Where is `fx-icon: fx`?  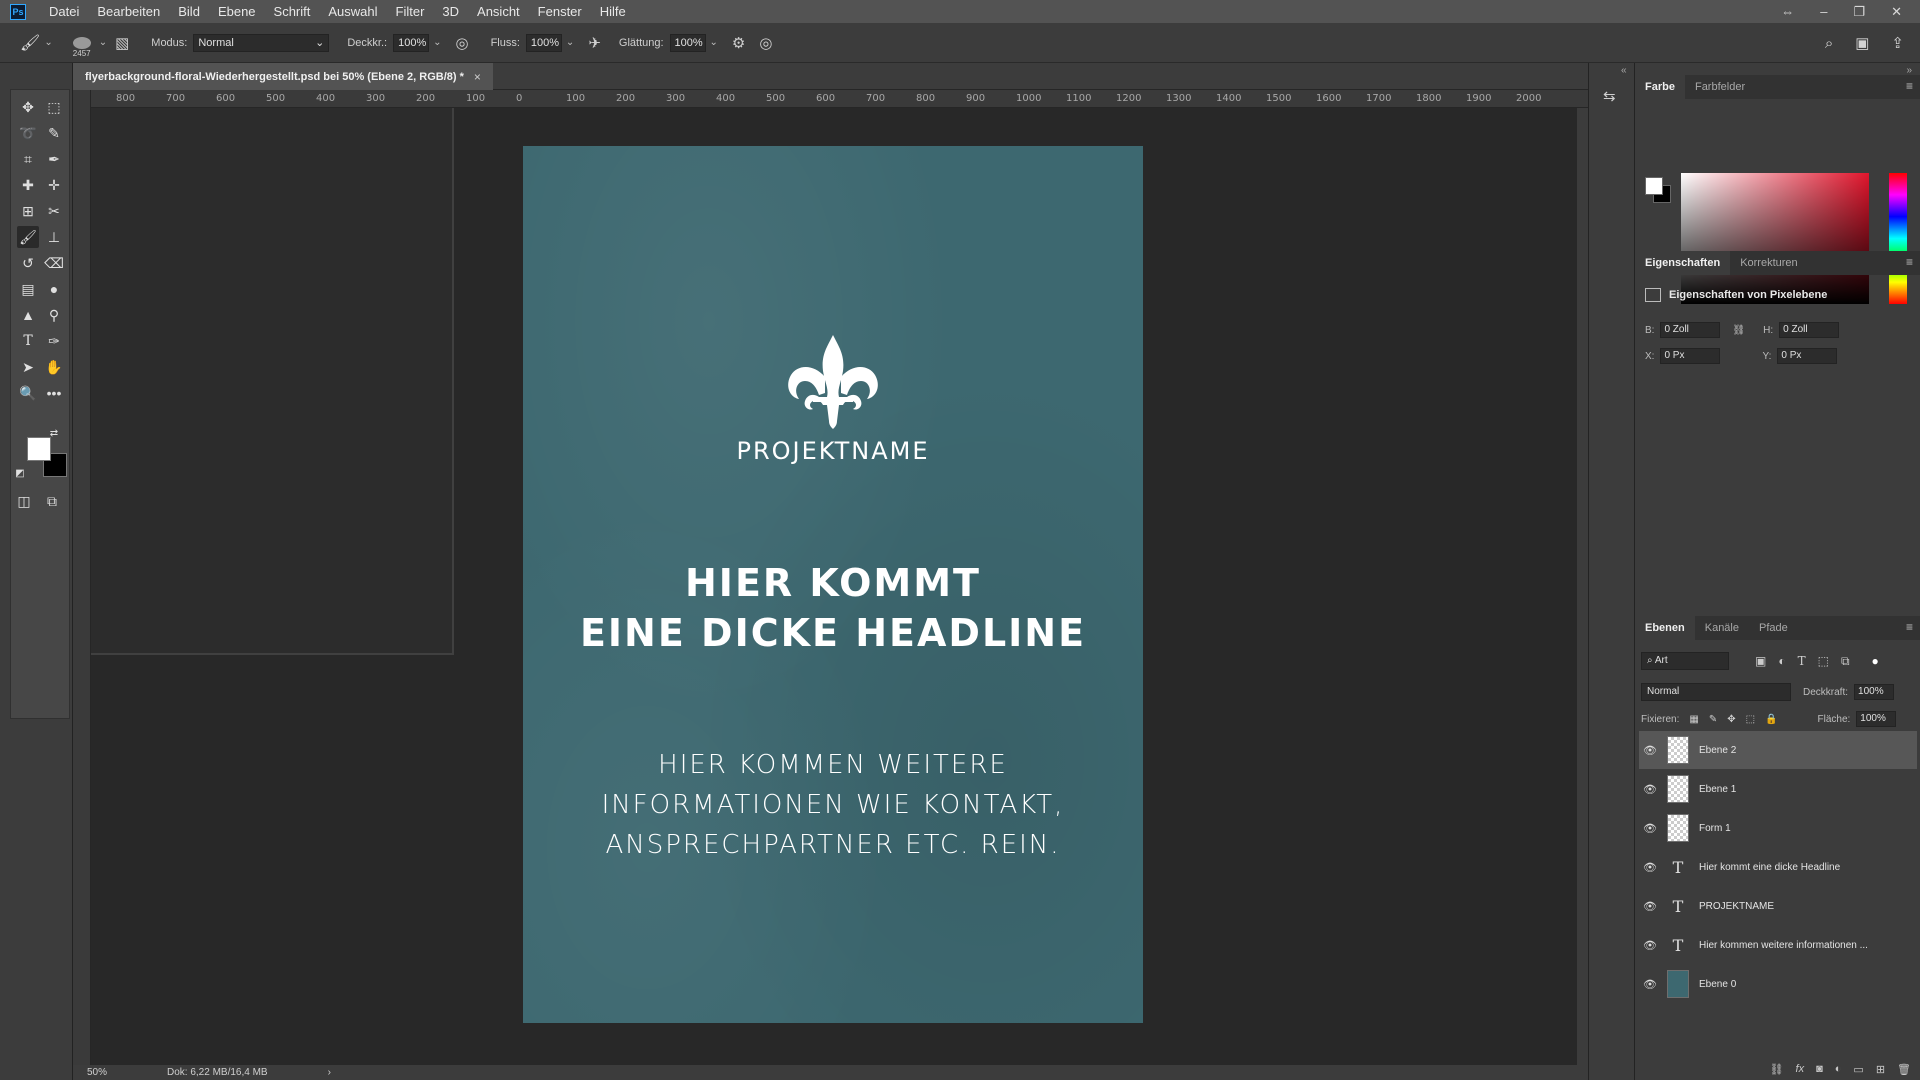
fx-icon: fx is located at coordinates (1800, 1069).